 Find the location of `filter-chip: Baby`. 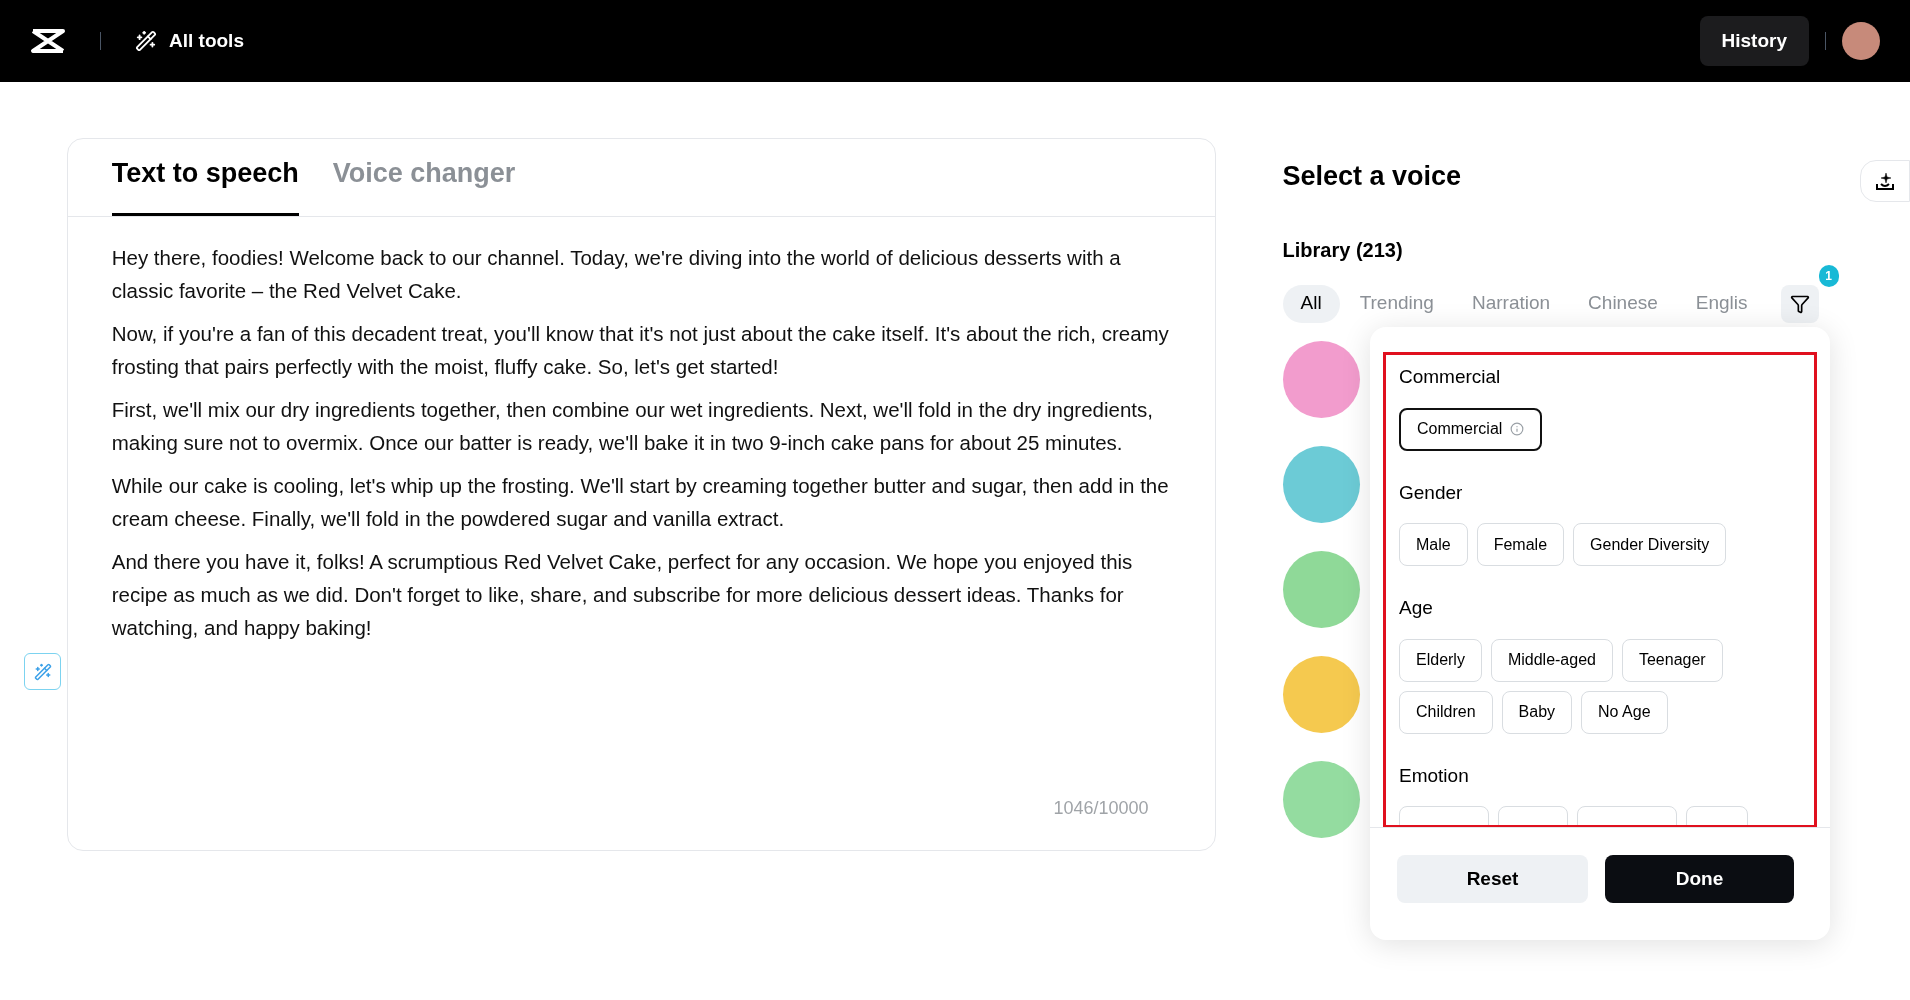

filter-chip: Baby is located at coordinates (1537, 712).